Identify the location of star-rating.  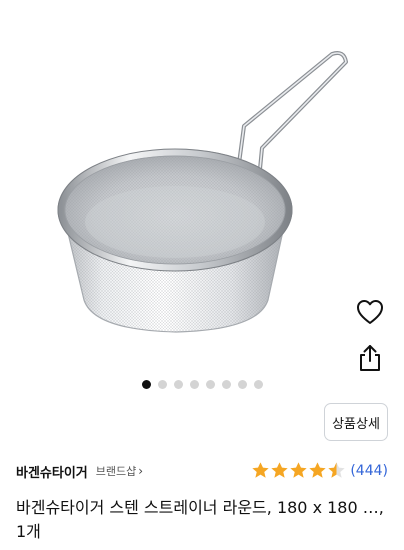
(298, 470).